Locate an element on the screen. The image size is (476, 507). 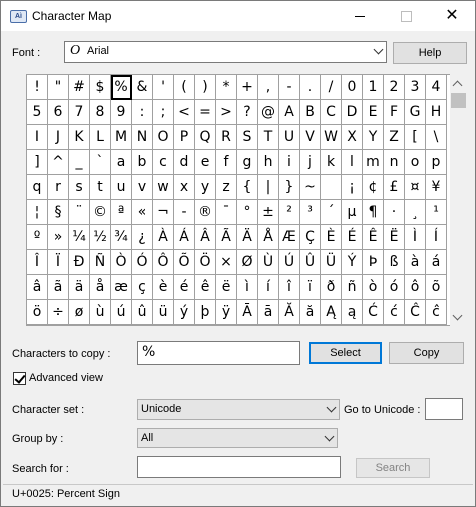
character-cell: Ô is located at coordinates (163, 262).